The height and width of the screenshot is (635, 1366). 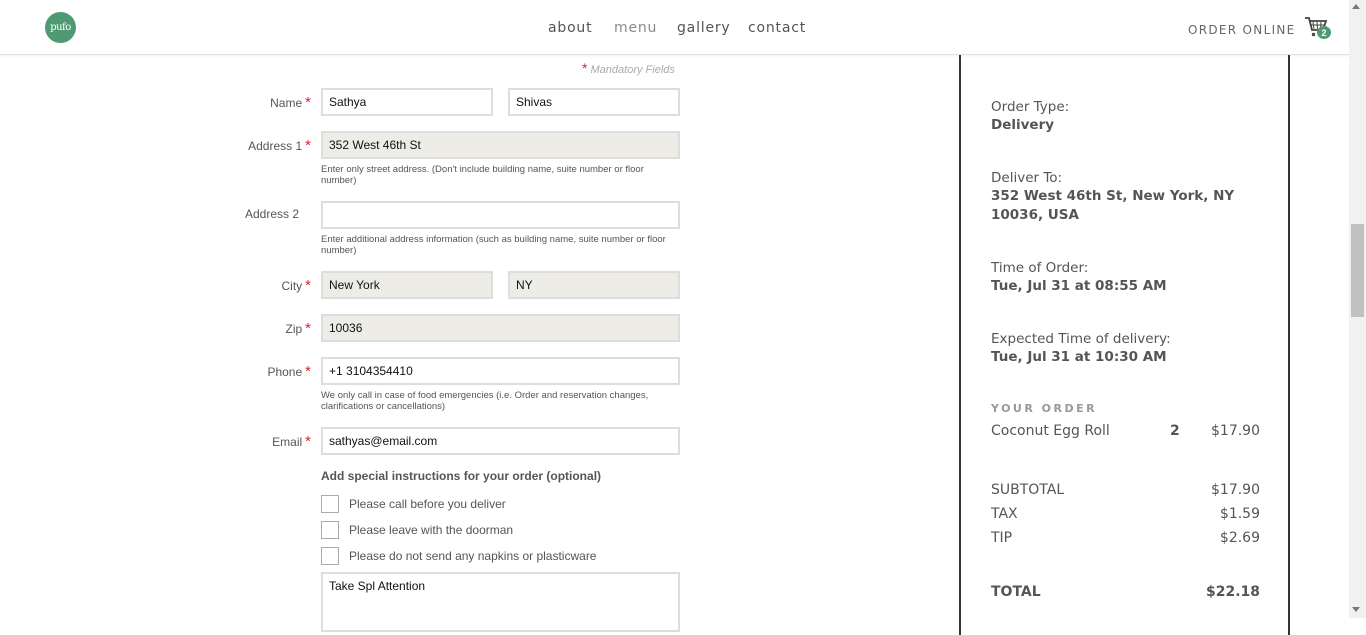 I want to click on nav-gallery: gallery, so click(x=704, y=28).